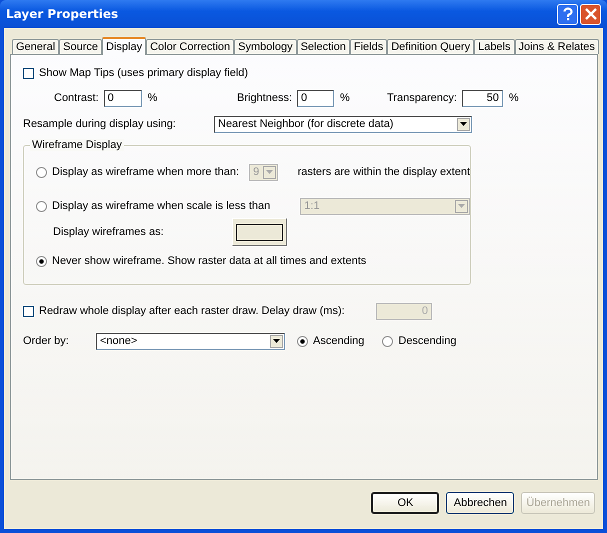 The image size is (607, 533). What do you see at coordinates (190, 341) in the screenshot?
I see `dropdown: <none>` at bounding box center [190, 341].